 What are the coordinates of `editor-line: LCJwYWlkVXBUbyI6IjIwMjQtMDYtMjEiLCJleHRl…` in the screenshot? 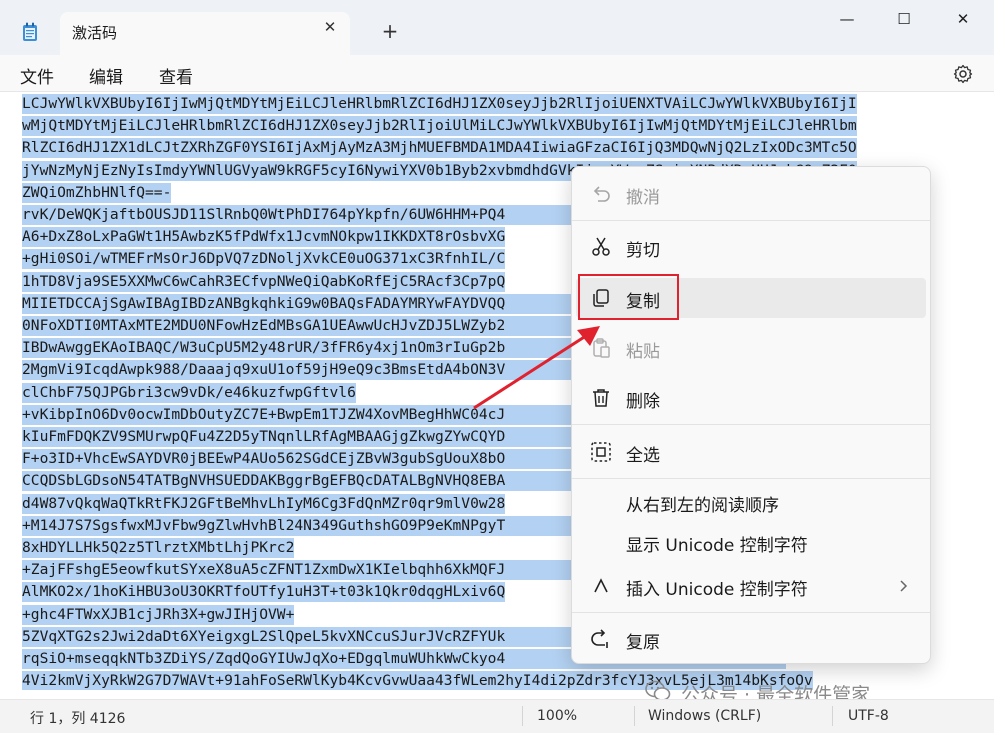 It's located at (439, 104).